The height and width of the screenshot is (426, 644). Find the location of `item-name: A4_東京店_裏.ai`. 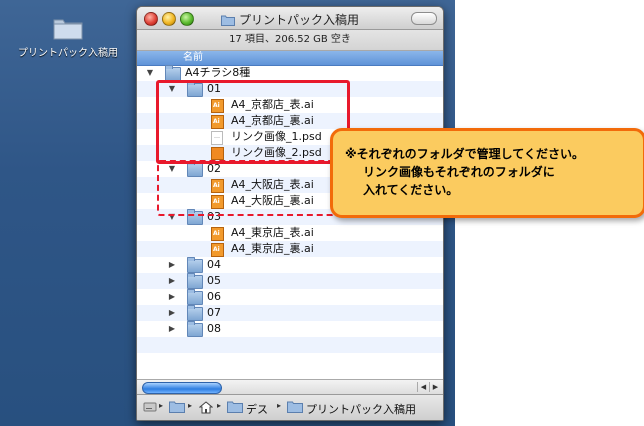

item-name: A4_東京店_裏.ai is located at coordinates (272, 248).